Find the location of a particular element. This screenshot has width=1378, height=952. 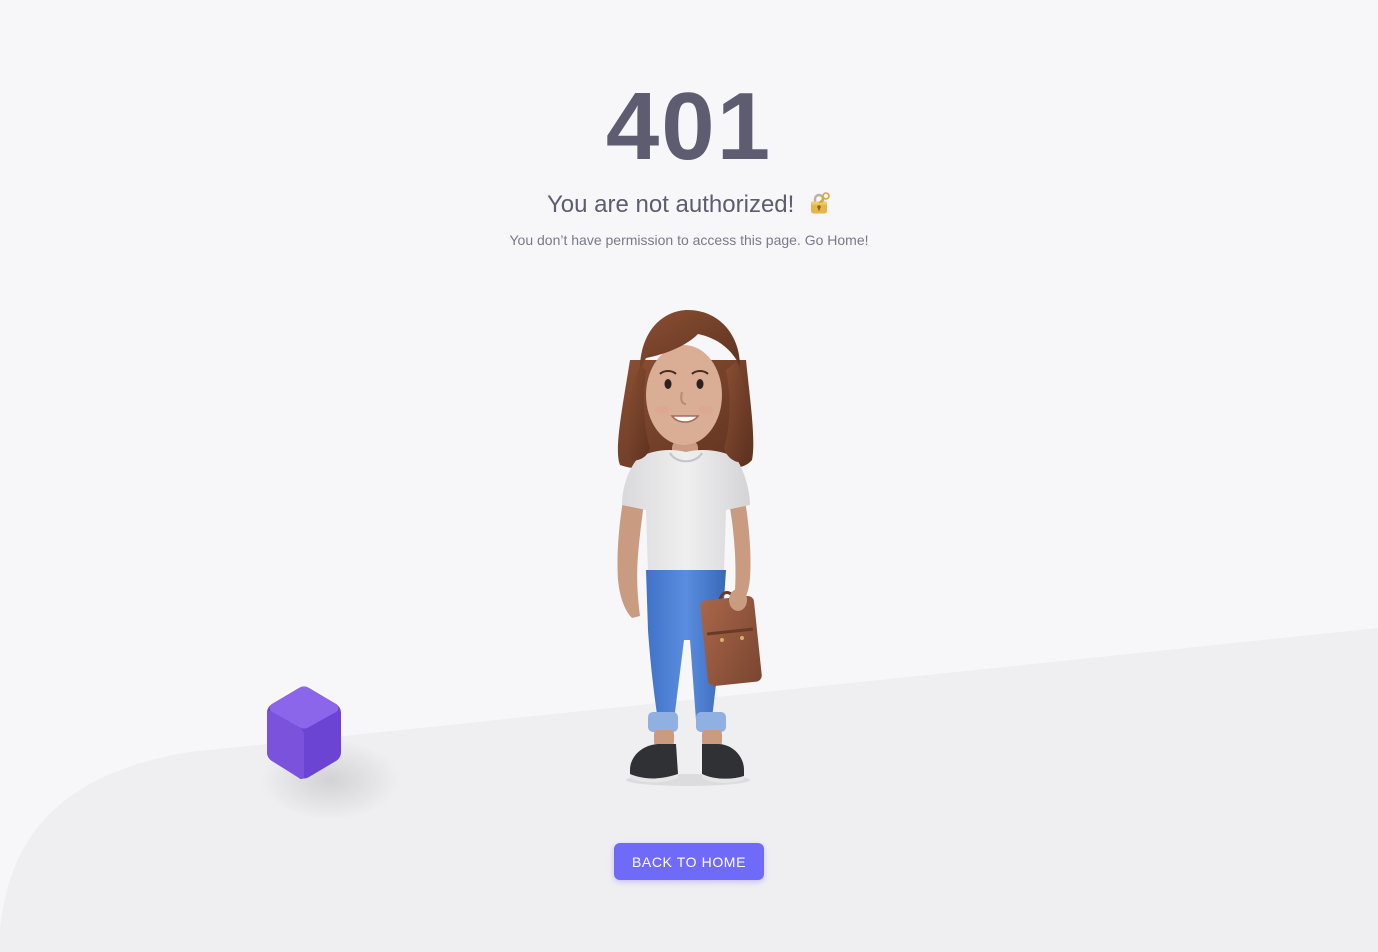

purple-cube-icon is located at coordinates (330, 753).